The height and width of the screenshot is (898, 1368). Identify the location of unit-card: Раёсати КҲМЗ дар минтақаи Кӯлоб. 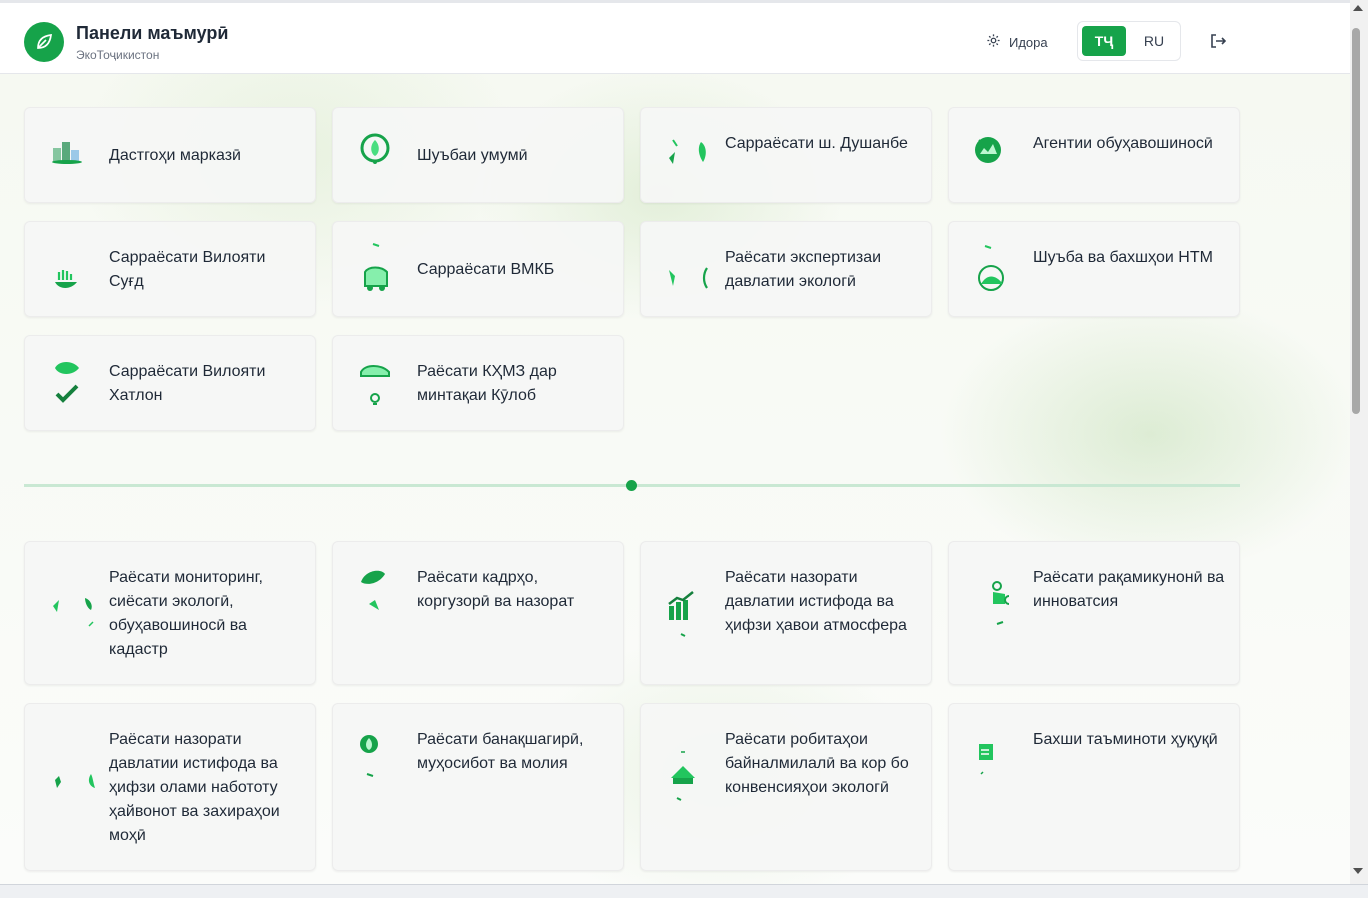
(478, 383).